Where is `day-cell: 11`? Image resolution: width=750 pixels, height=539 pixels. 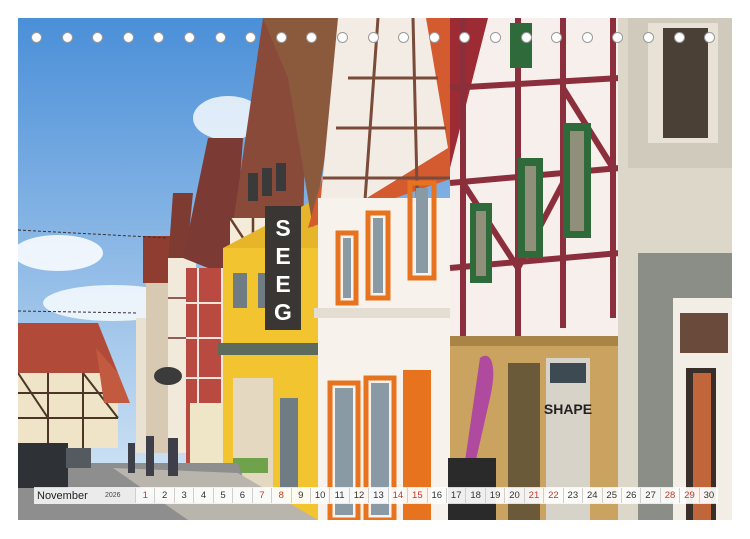
day-cell: 11 is located at coordinates (339, 495).